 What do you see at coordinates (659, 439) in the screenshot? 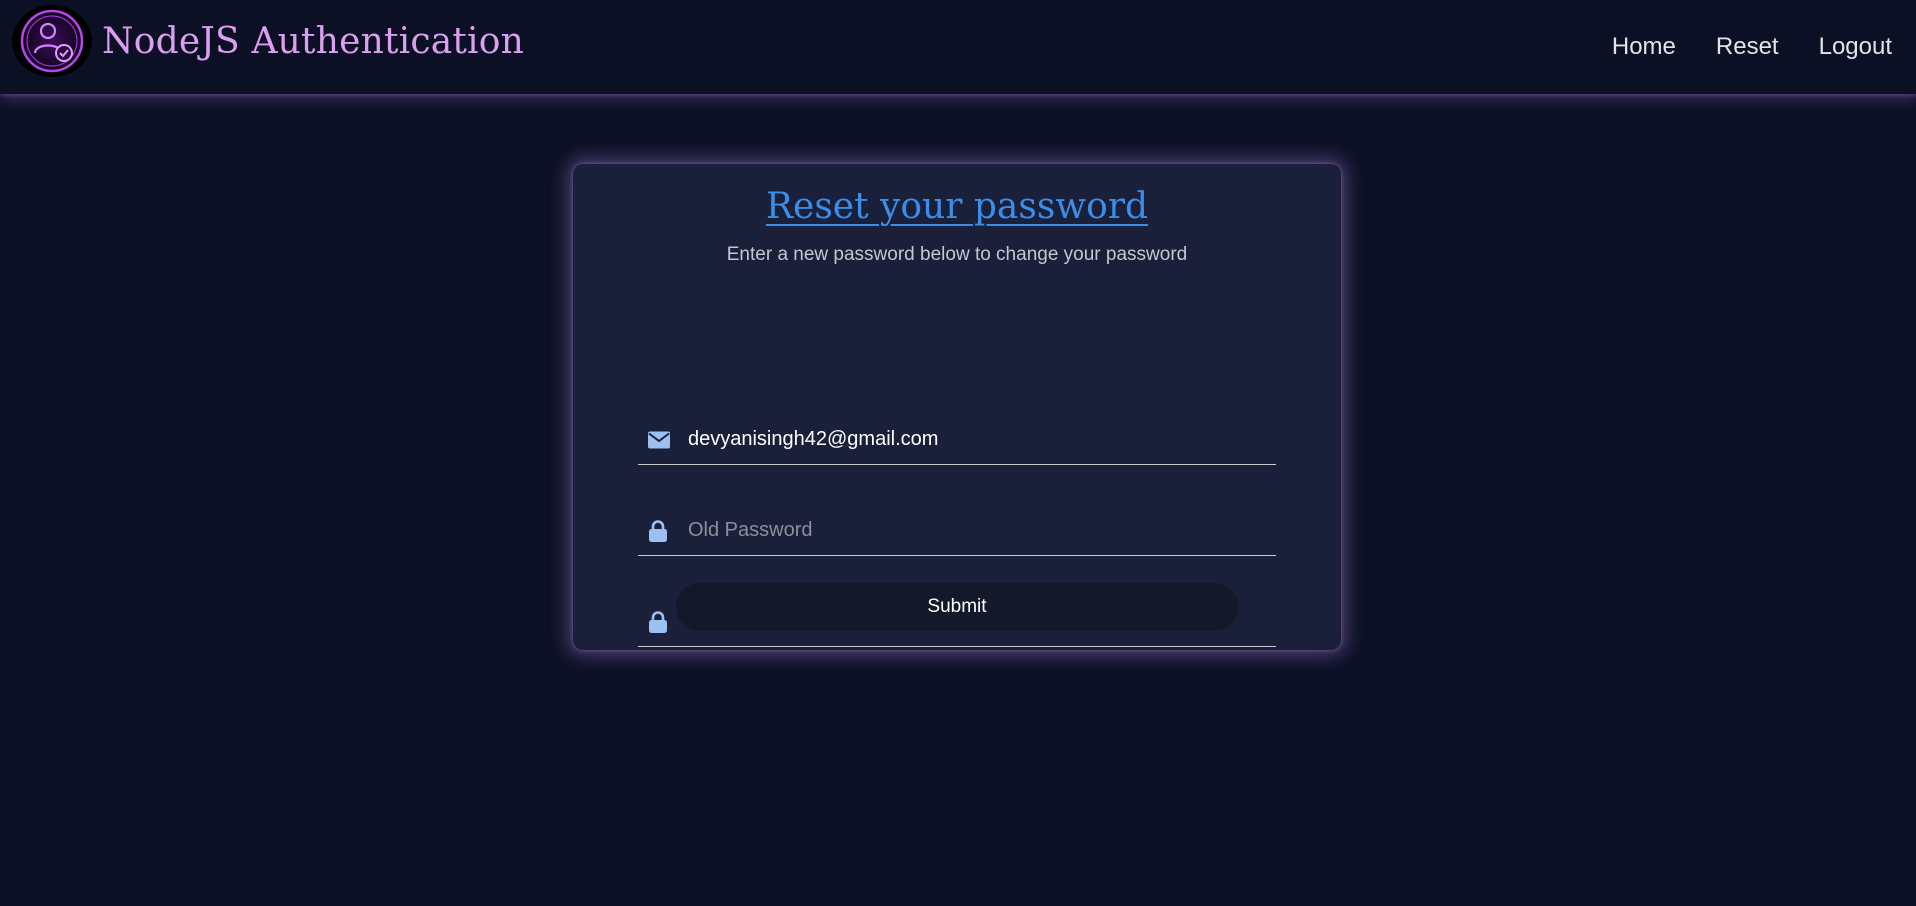
I see `envelope-icon` at bounding box center [659, 439].